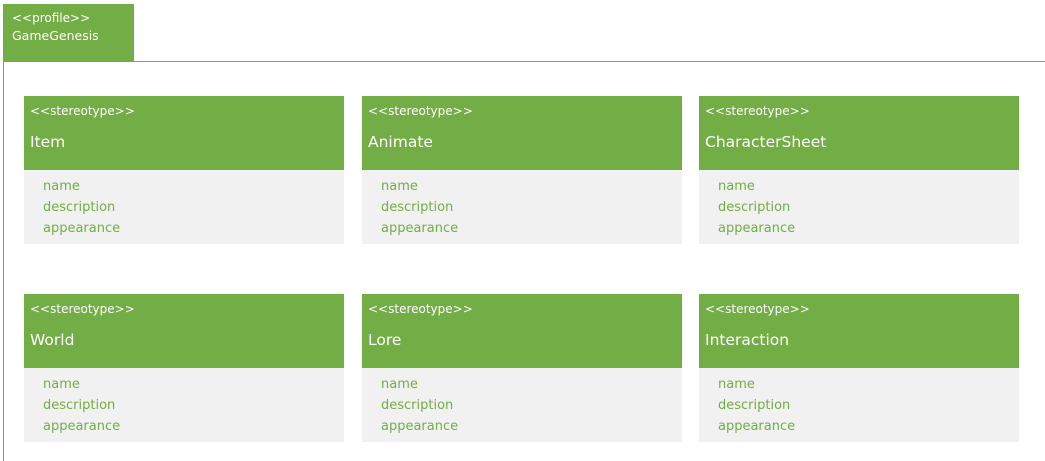  What do you see at coordinates (48, 142) in the screenshot?
I see `stereotype-name: Item` at bounding box center [48, 142].